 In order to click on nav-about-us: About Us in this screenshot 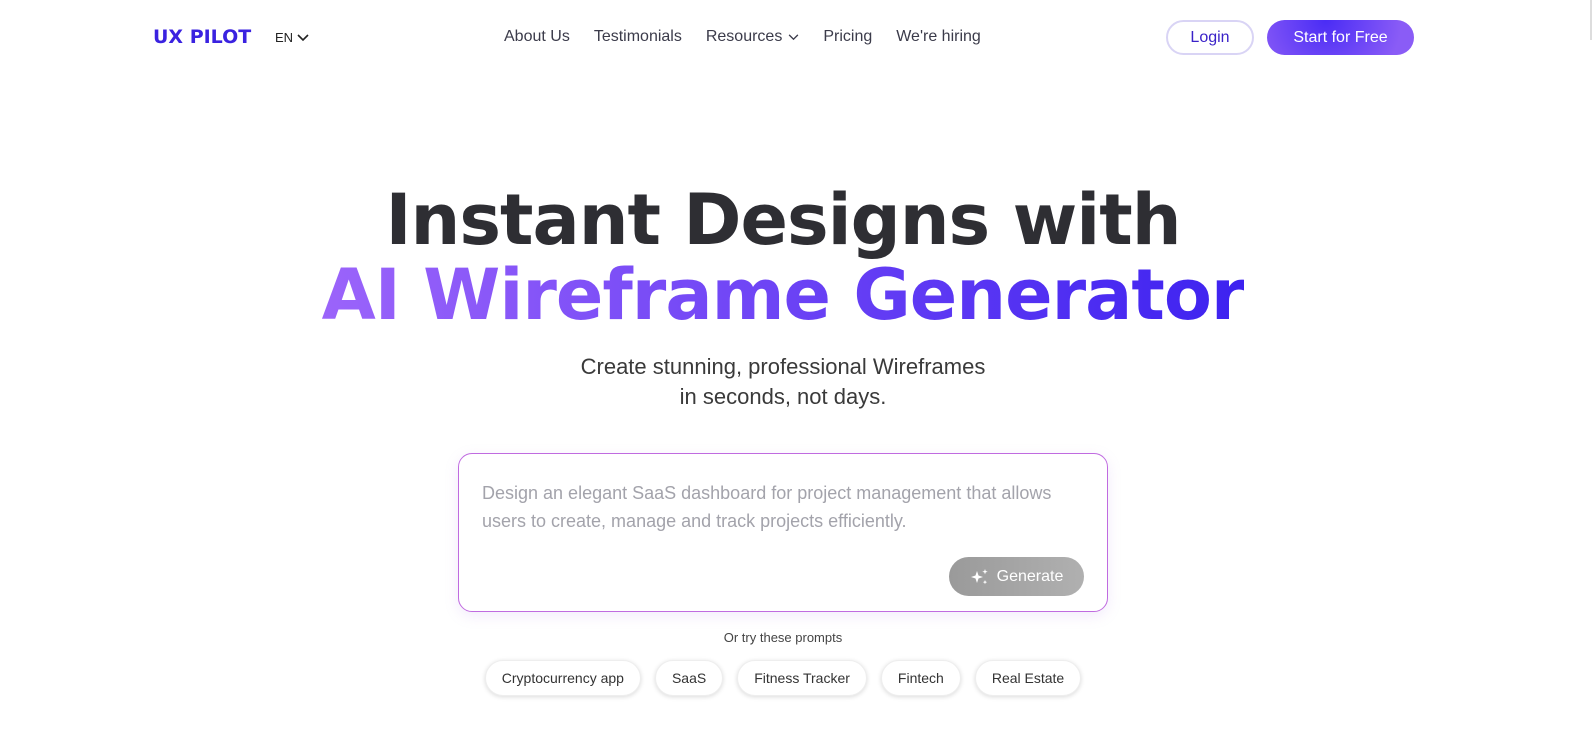, I will do `click(537, 37)`.